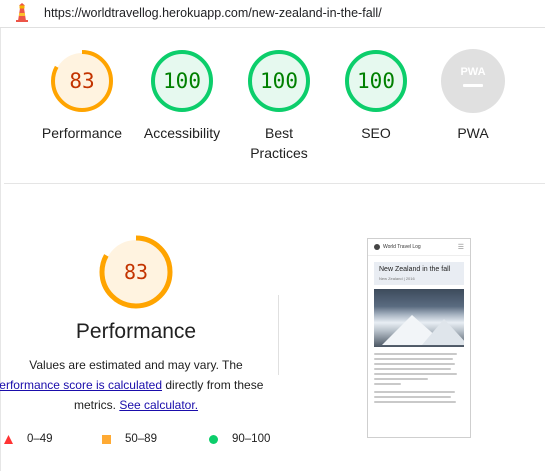 The image size is (545, 471). What do you see at coordinates (106, 439) in the screenshot?
I see `square-icon` at bounding box center [106, 439].